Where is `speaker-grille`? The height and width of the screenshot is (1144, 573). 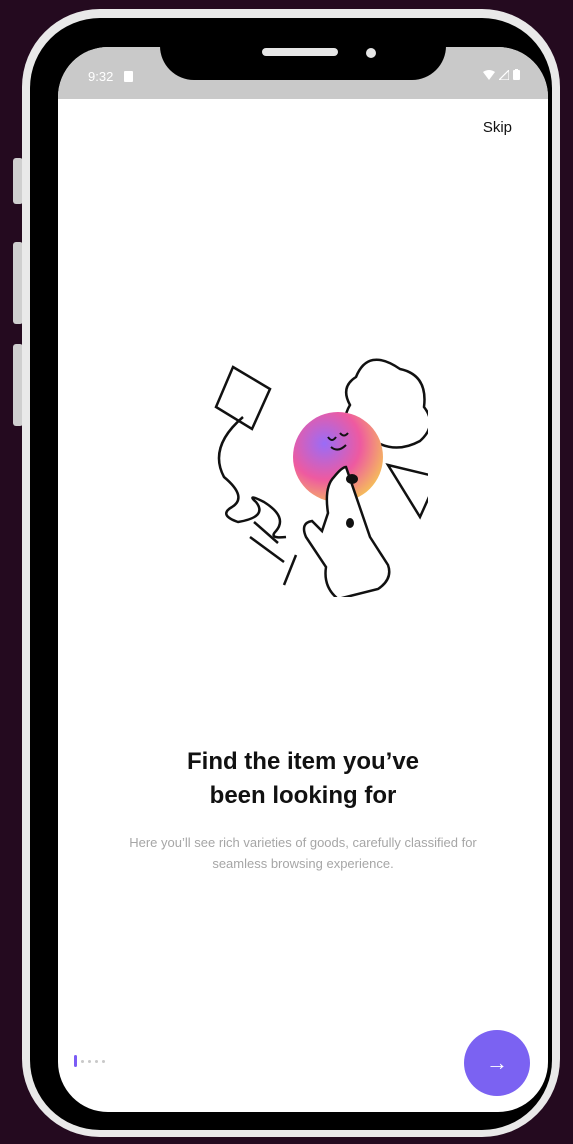
speaker-grille is located at coordinates (300, 52).